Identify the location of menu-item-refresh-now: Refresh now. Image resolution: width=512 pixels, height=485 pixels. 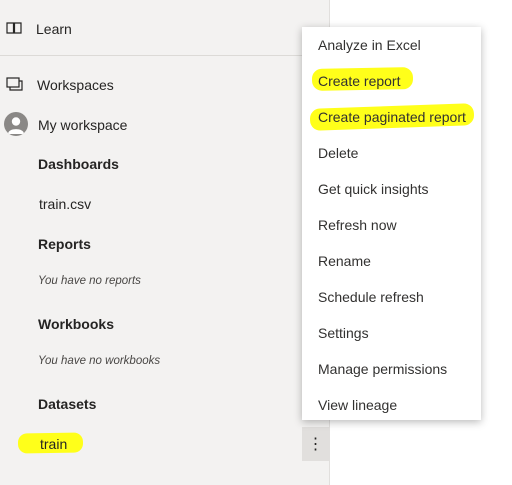
(357, 225).